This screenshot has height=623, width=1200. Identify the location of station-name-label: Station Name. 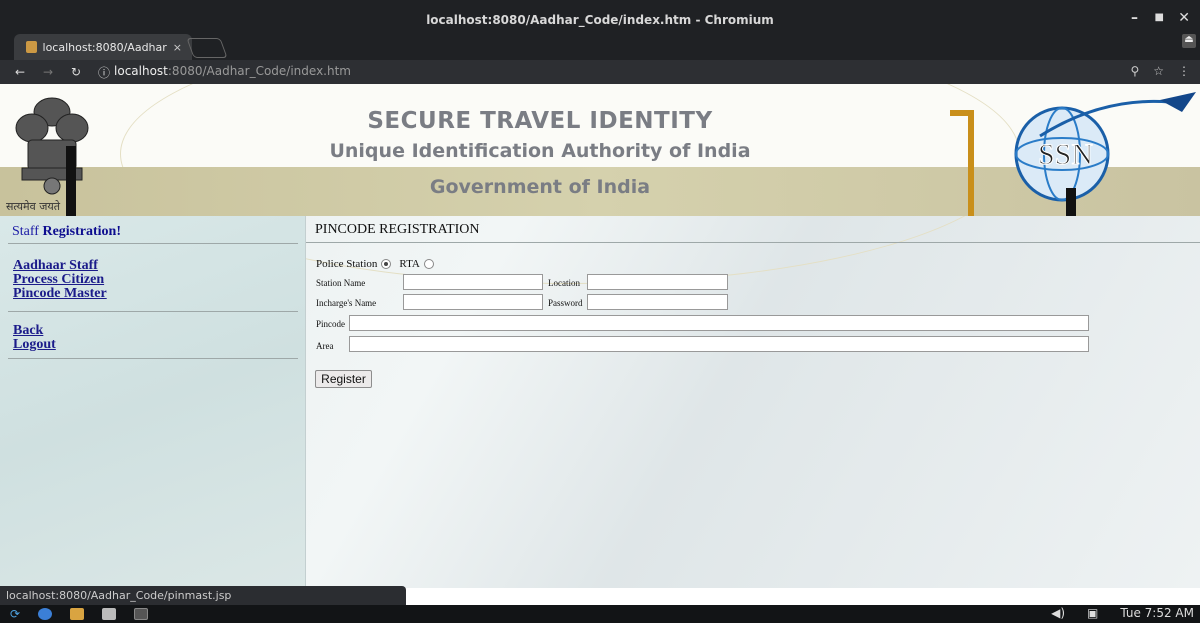
(341, 283).